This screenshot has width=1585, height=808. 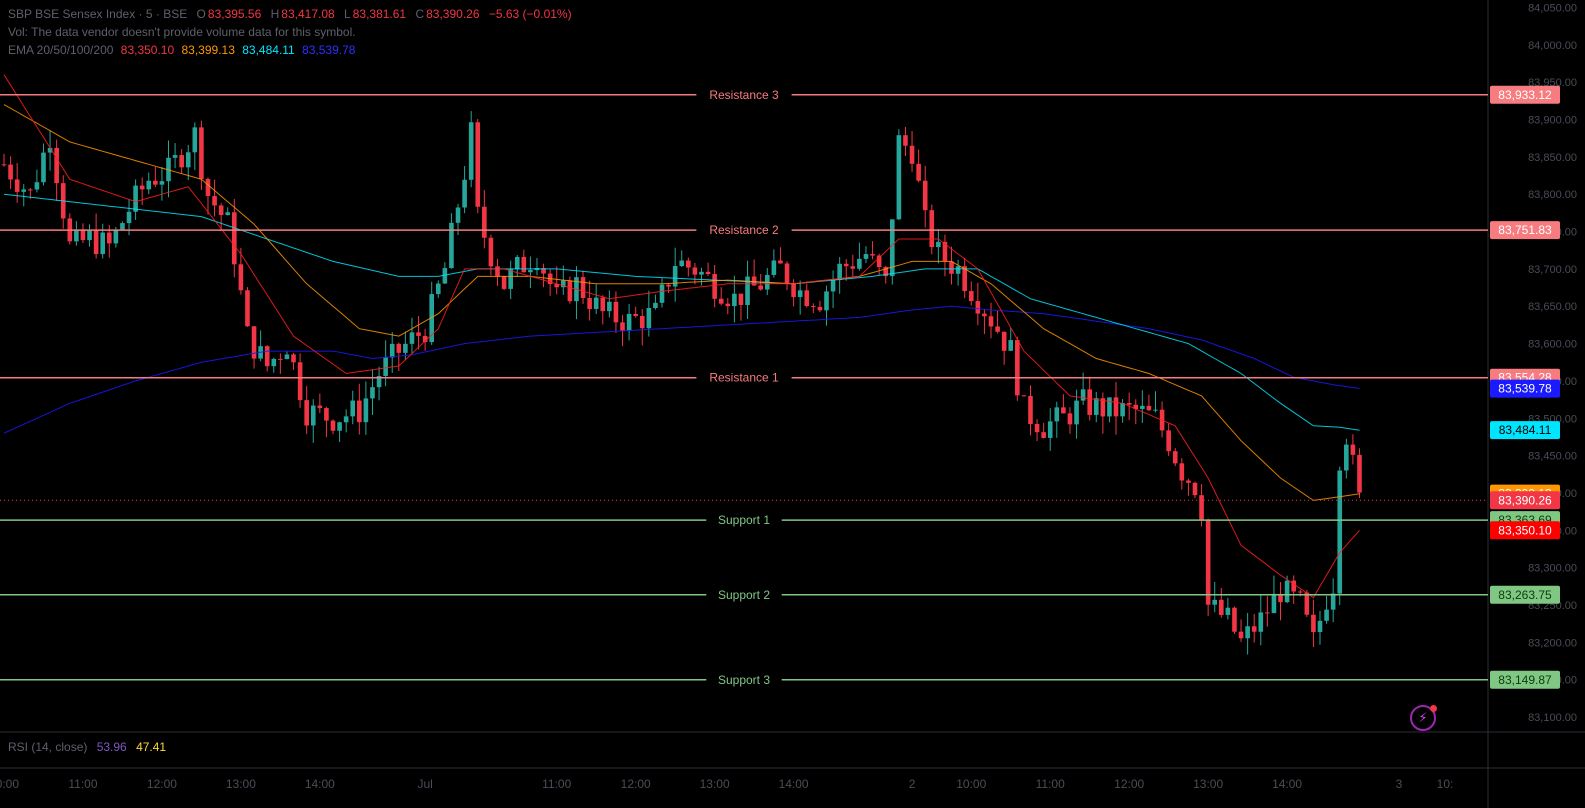 I want to click on low-label: L, so click(x=347, y=14).